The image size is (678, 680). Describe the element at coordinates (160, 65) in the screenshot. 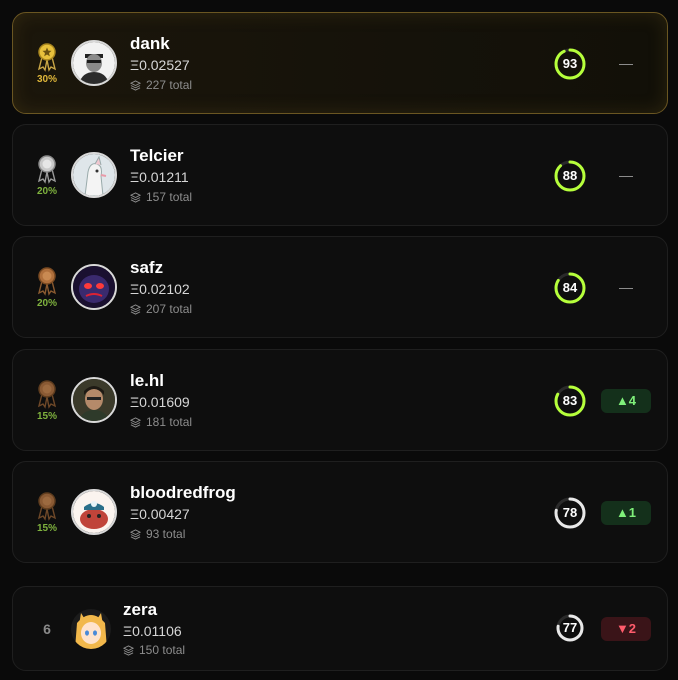

I see `eth-amount: Ξ0.02527` at that location.